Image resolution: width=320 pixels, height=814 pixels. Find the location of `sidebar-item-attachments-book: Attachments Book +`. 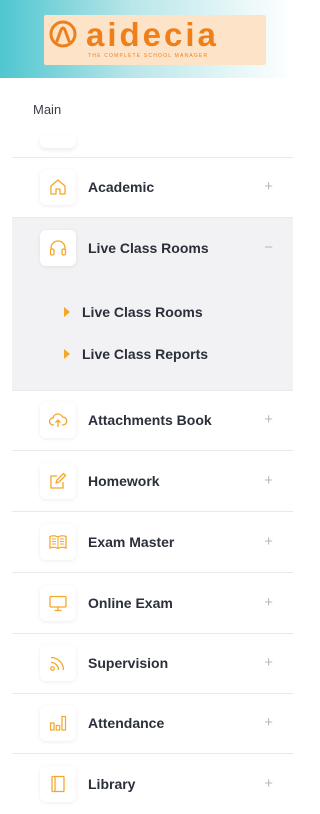

sidebar-item-attachments-book: Attachments Book + is located at coordinates (152, 420).